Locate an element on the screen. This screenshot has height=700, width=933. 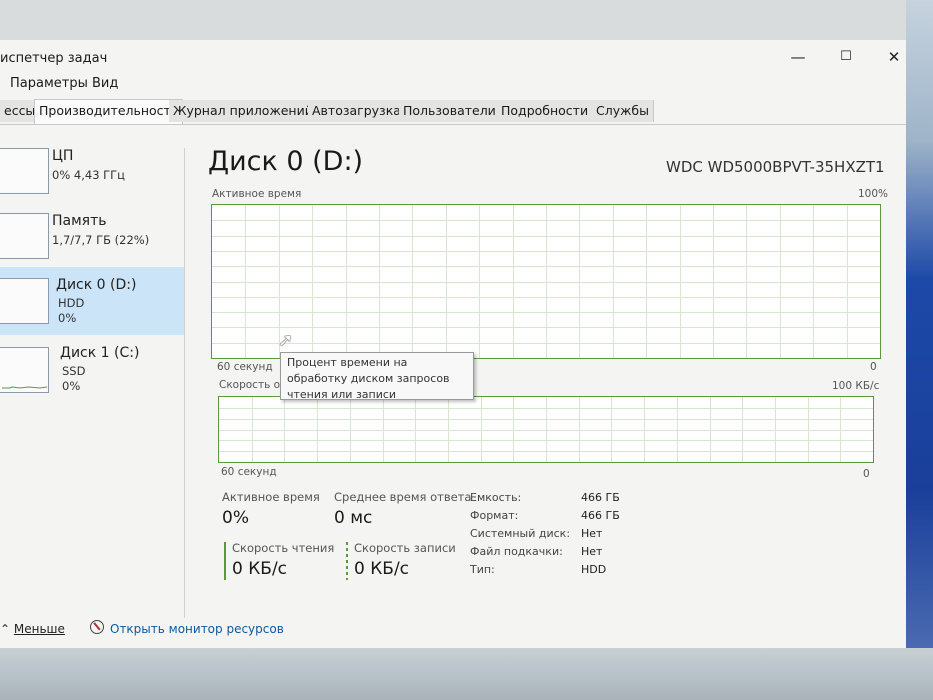
tab-app-history: Журнал приложений is located at coordinates (243, 111).